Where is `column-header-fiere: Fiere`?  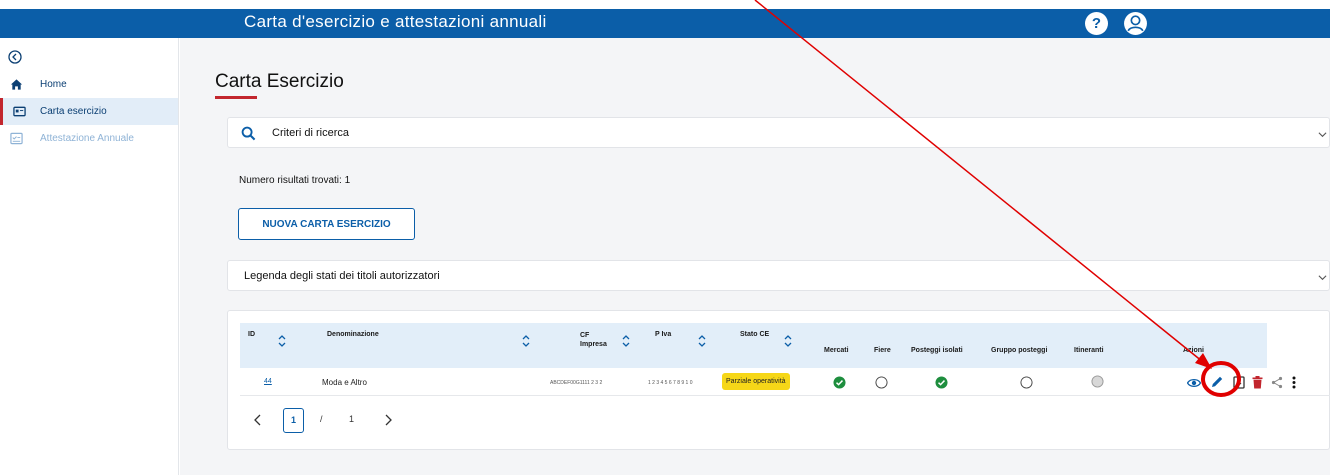
column-header-fiere: Fiere is located at coordinates (881, 345).